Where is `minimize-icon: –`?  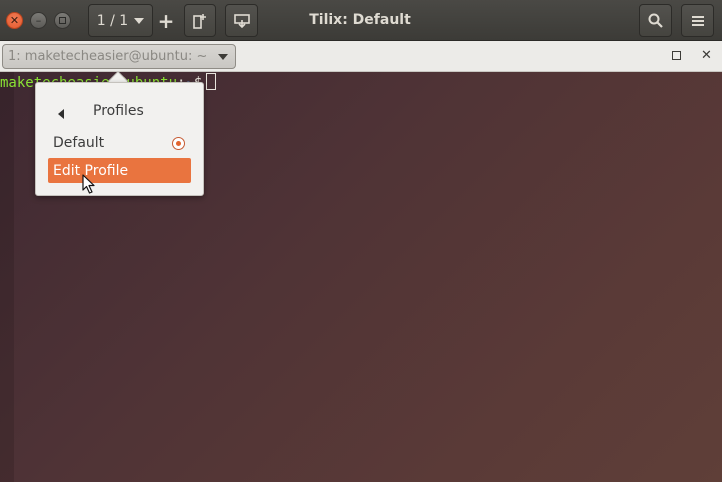
minimize-icon: – is located at coordinates (38, 20).